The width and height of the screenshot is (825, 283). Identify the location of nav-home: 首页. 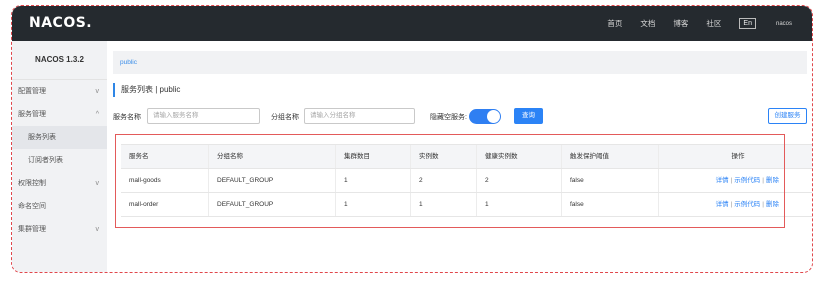
(614, 23).